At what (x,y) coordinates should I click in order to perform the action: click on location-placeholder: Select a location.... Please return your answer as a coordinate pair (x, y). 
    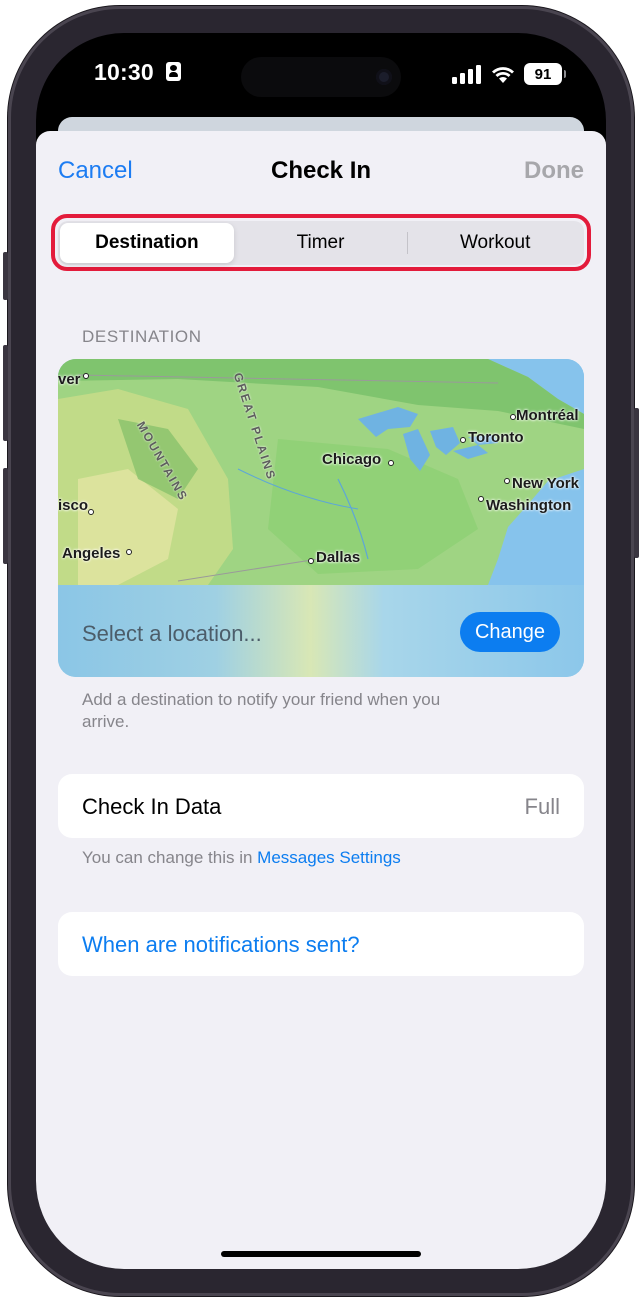
    Looking at the image, I should click on (172, 634).